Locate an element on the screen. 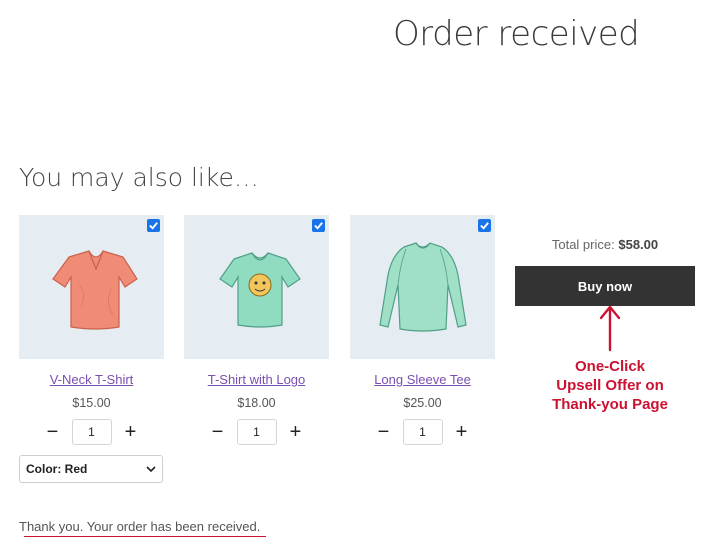 This screenshot has height=555, width=713. long-sleeve-tee-image is located at coordinates (423, 287).